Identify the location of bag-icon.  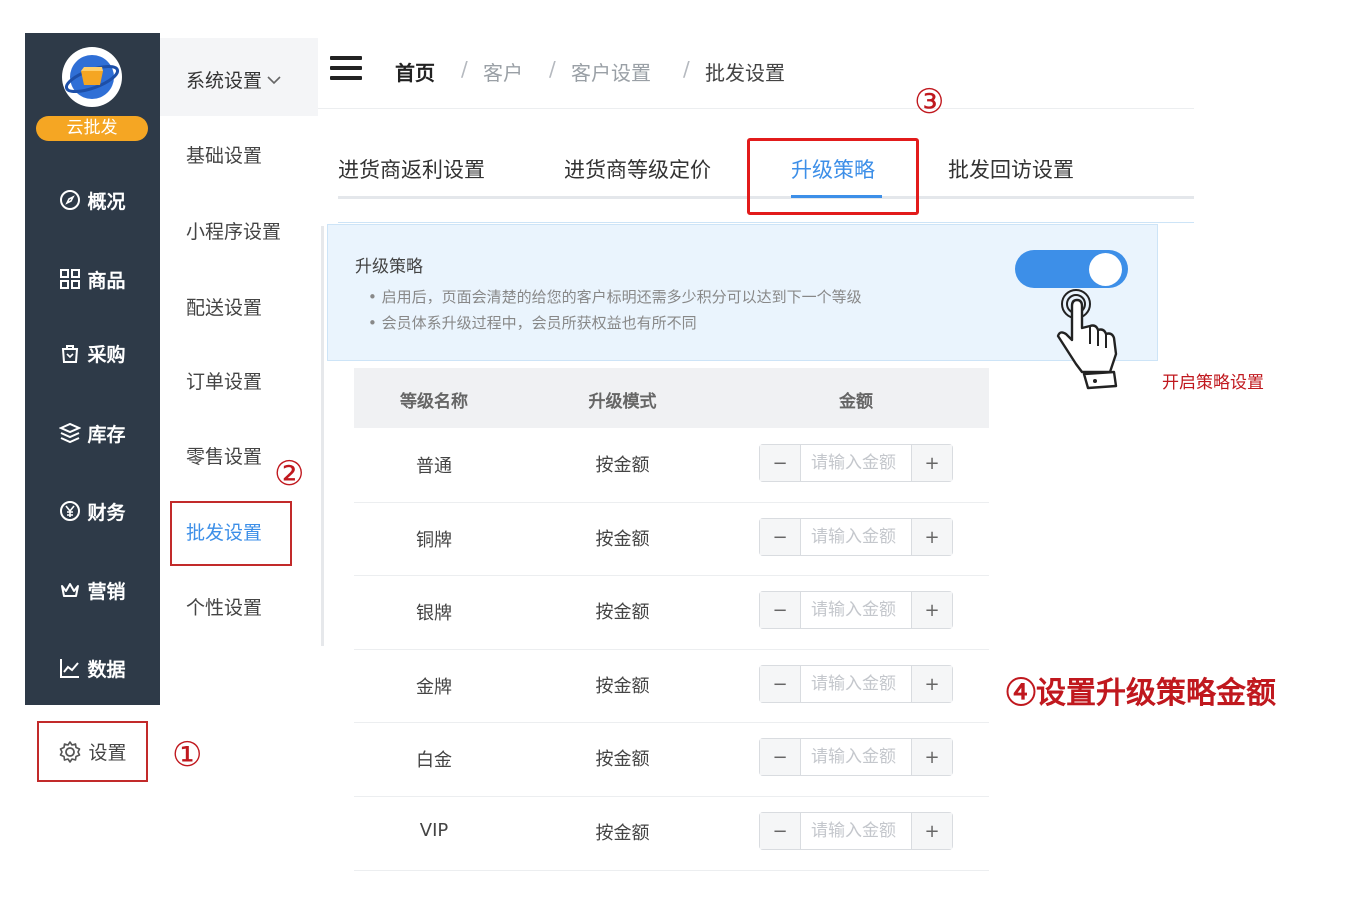
(70, 353).